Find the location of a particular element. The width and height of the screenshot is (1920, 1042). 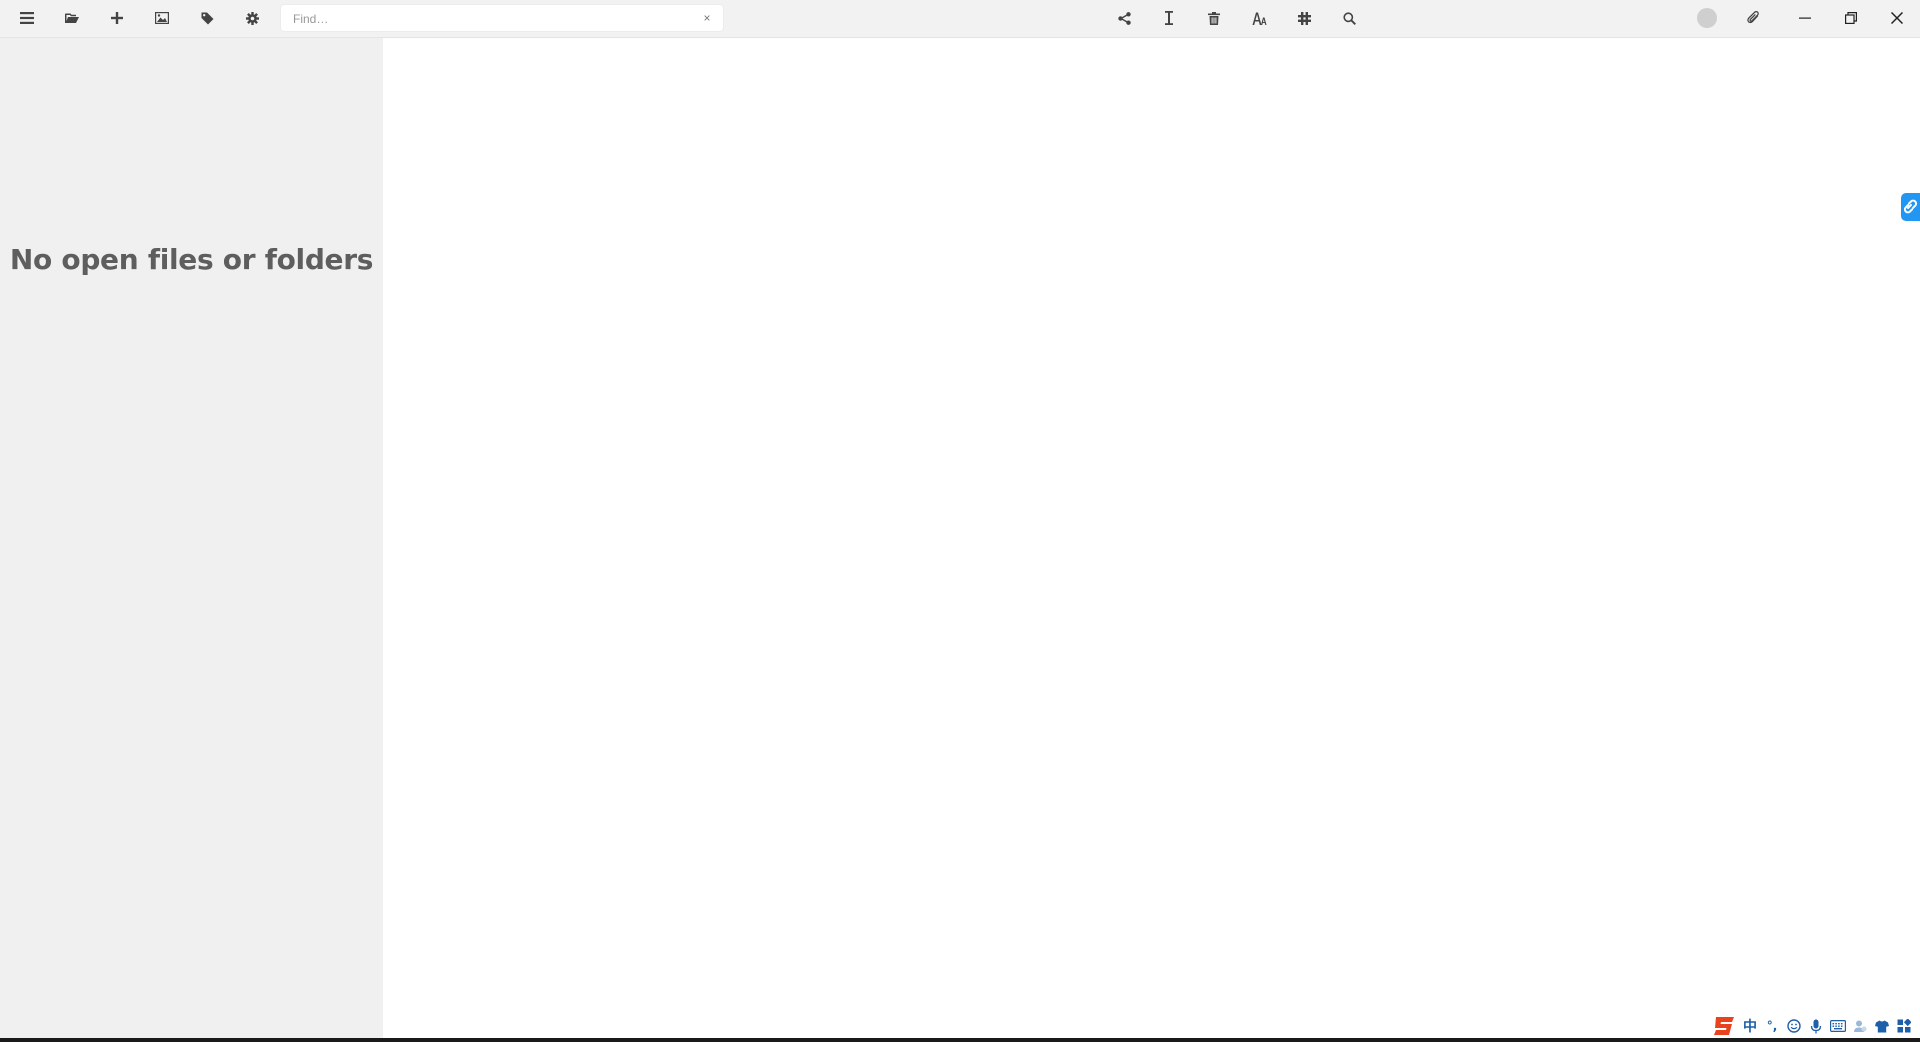

shirt-icon is located at coordinates (1882, 1026).